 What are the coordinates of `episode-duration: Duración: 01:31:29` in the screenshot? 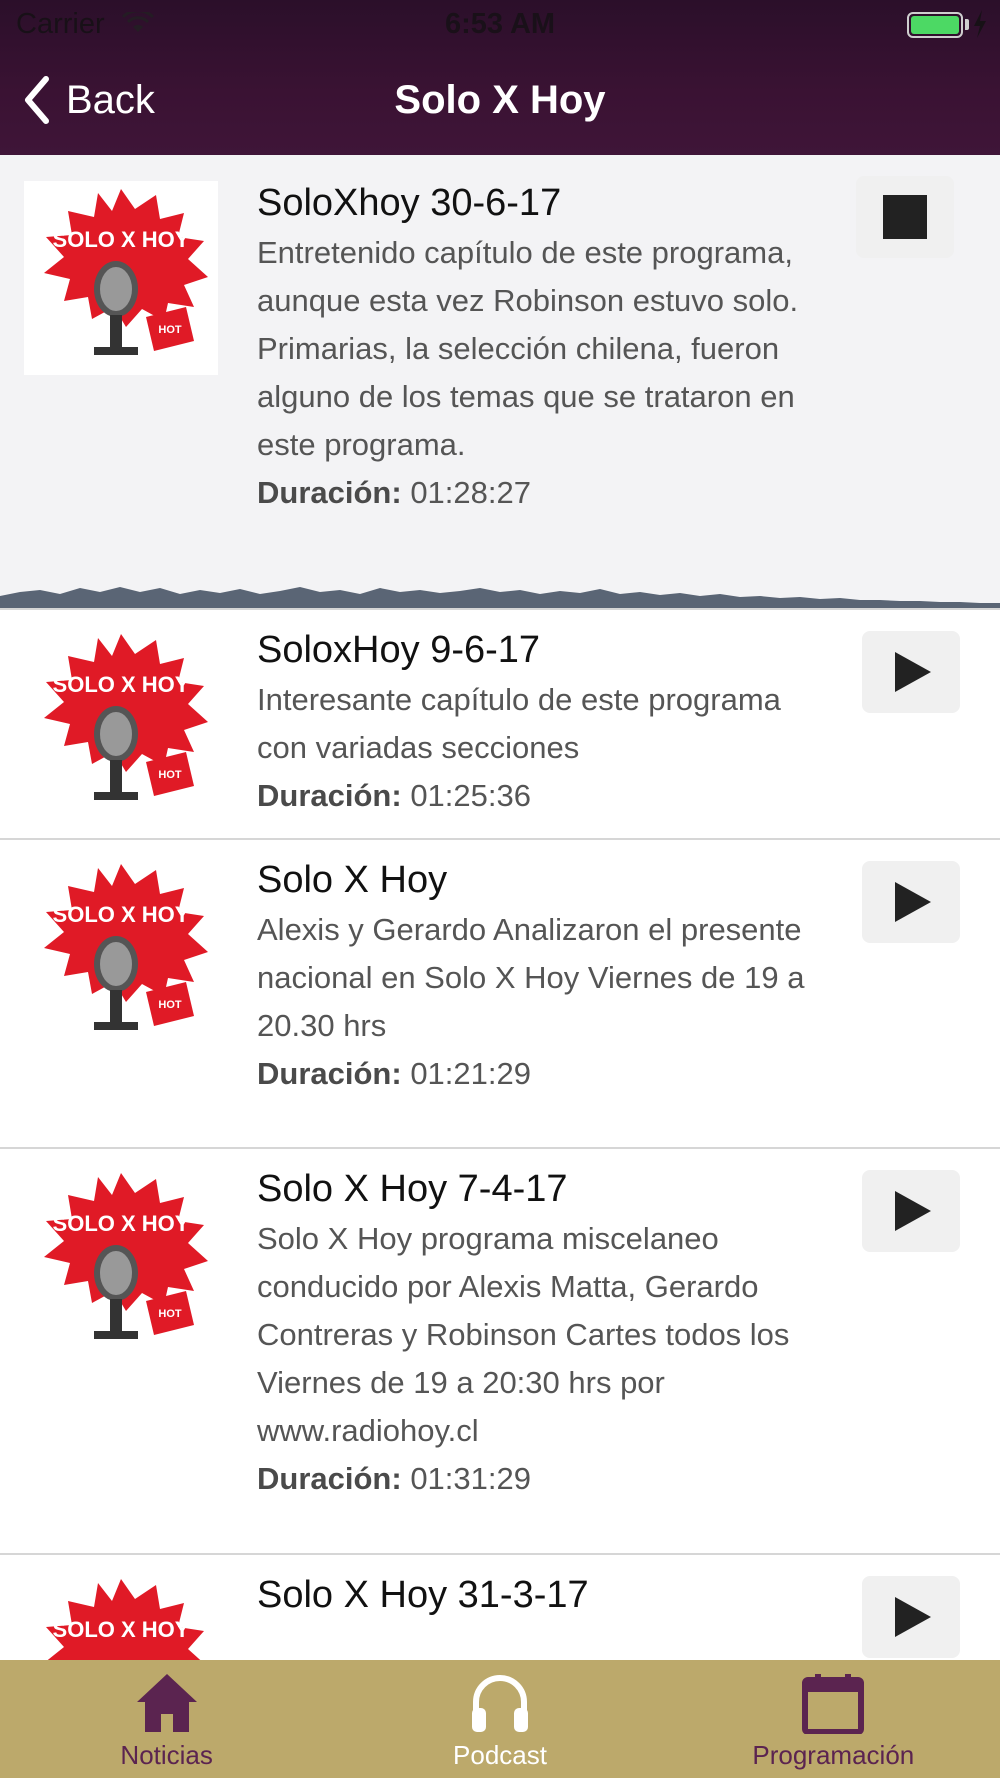 It's located at (537, 1479).